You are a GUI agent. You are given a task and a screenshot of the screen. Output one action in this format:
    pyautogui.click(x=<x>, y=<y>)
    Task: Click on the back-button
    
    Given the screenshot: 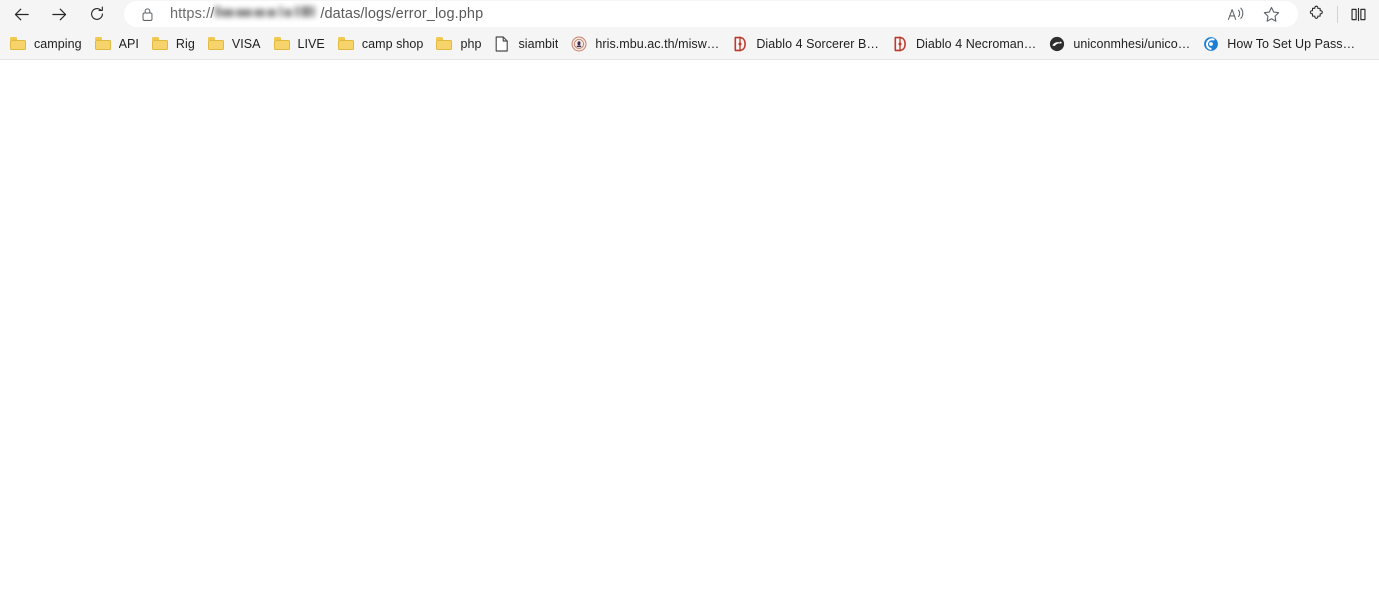 What is the action you would take?
    pyautogui.click(x=21, y=14)
    